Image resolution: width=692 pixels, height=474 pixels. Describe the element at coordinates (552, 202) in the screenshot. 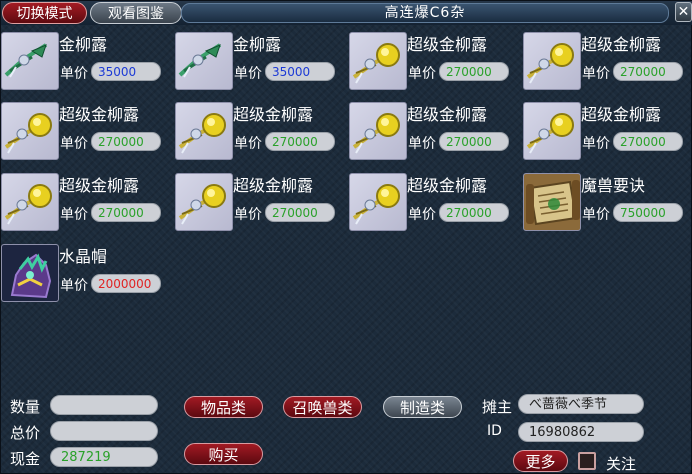

I see `scroll-icon` at that location.